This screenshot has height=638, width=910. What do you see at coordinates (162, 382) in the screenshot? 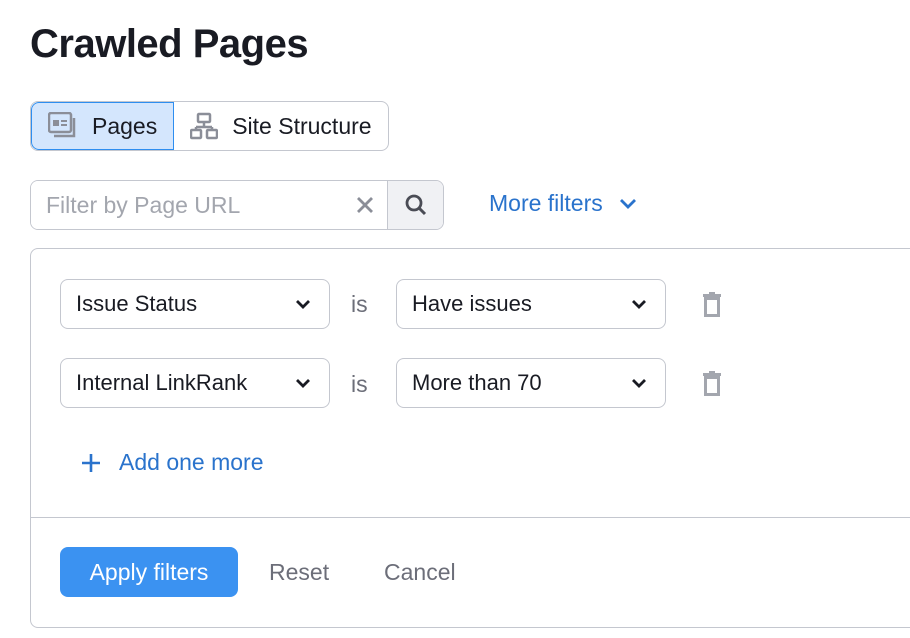
I see `select-value: Internal LinkRank` at bounding box center [162, 382].